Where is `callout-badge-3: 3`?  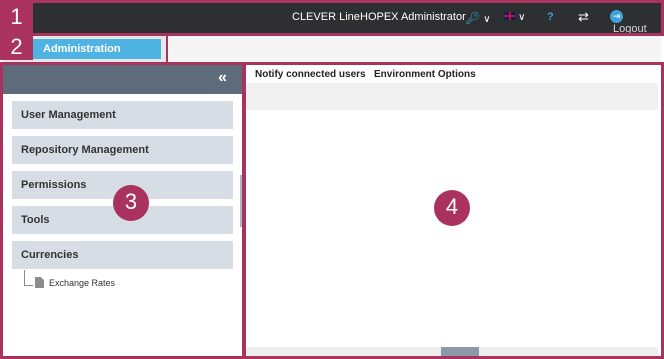 callout-badge-3: 3 is located at coordinates (131, 203).